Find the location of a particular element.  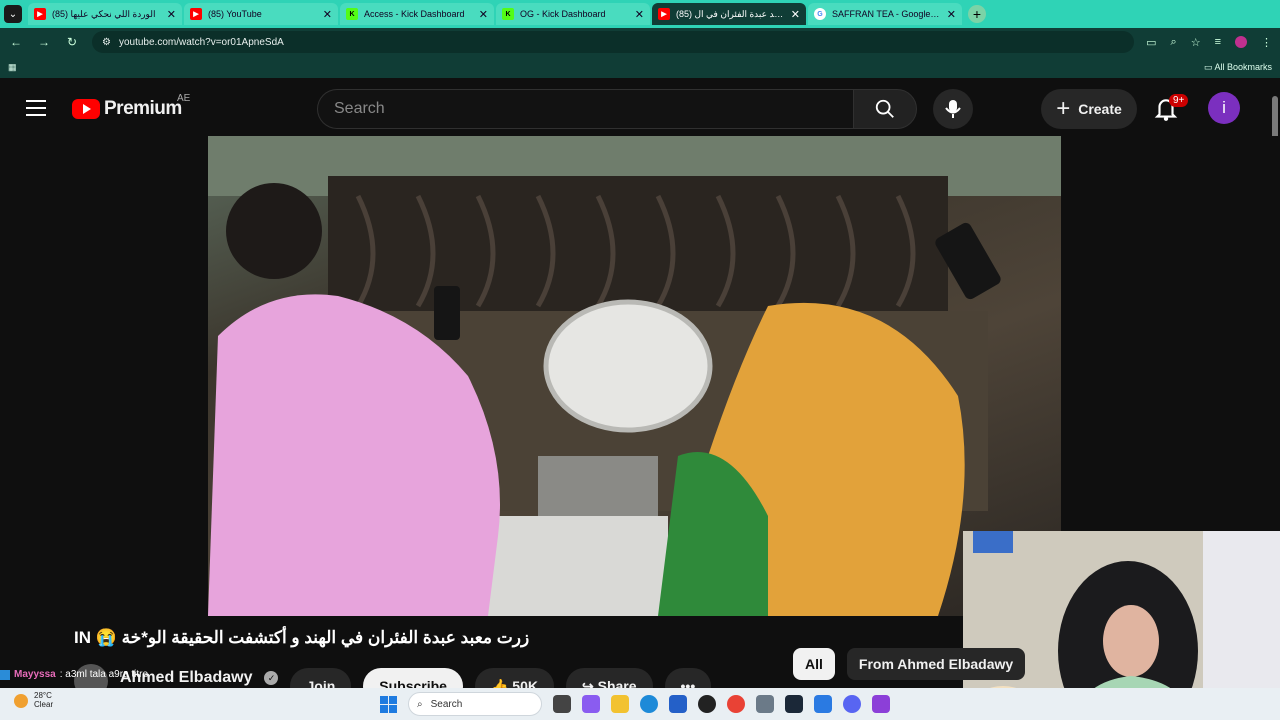

search-button is located at coordinates (885, 109).